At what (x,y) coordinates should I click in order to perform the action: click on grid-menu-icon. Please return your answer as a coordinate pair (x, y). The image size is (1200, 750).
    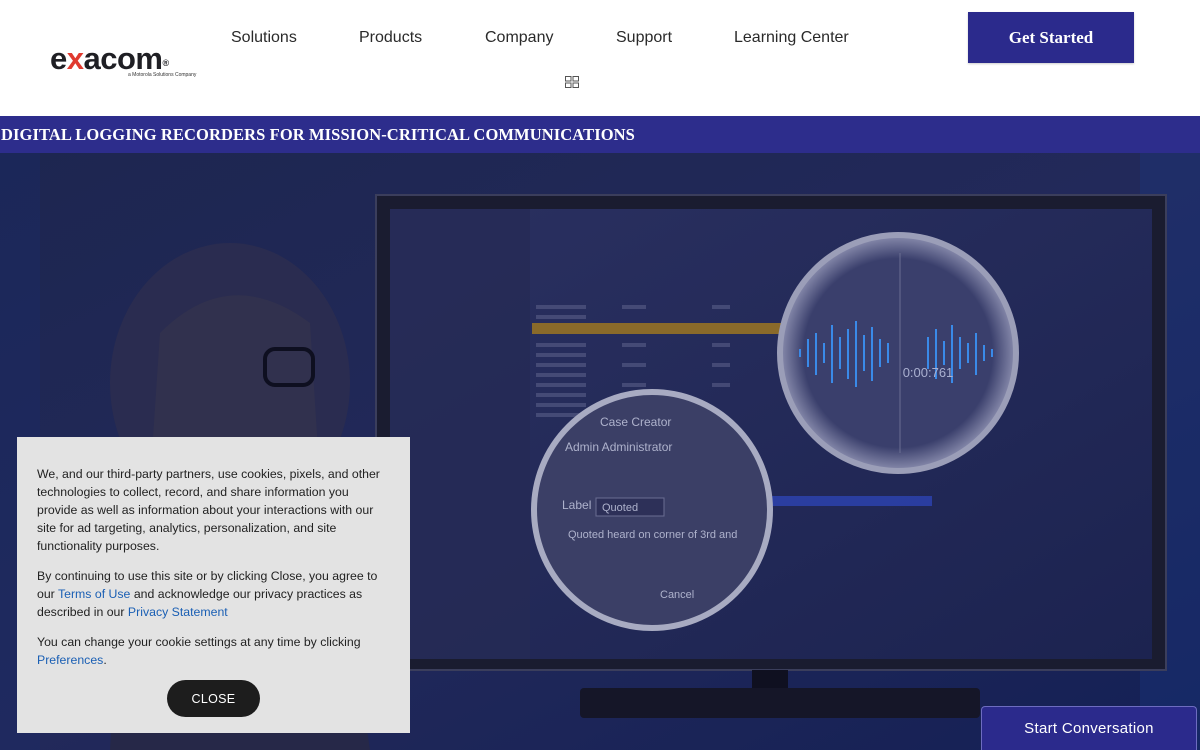
    Looking at the image, I should click on (572, 82).